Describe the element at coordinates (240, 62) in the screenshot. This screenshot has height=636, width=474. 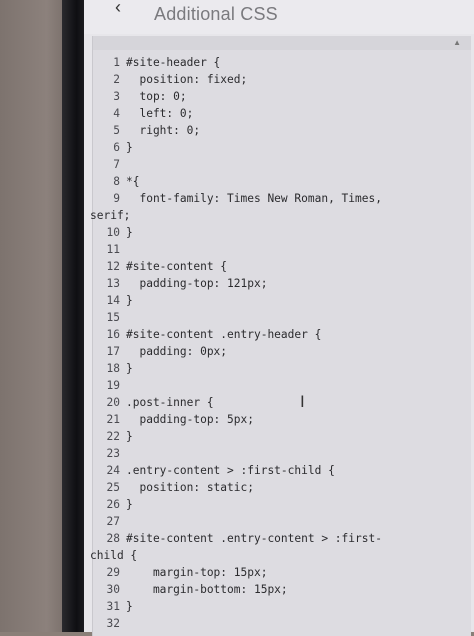
I see `code-line: 1 #site-header {` at that location.